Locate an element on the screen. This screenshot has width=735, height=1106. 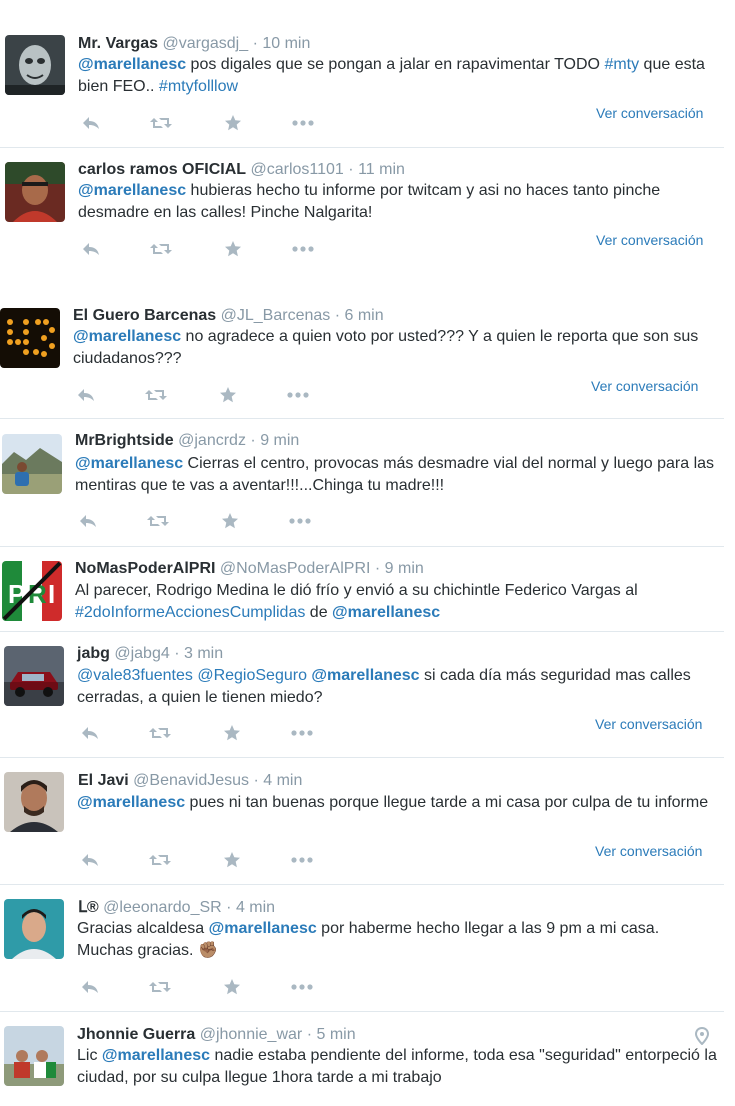
mention-link: @RegioSeguro is located at coordinates (252, 675).